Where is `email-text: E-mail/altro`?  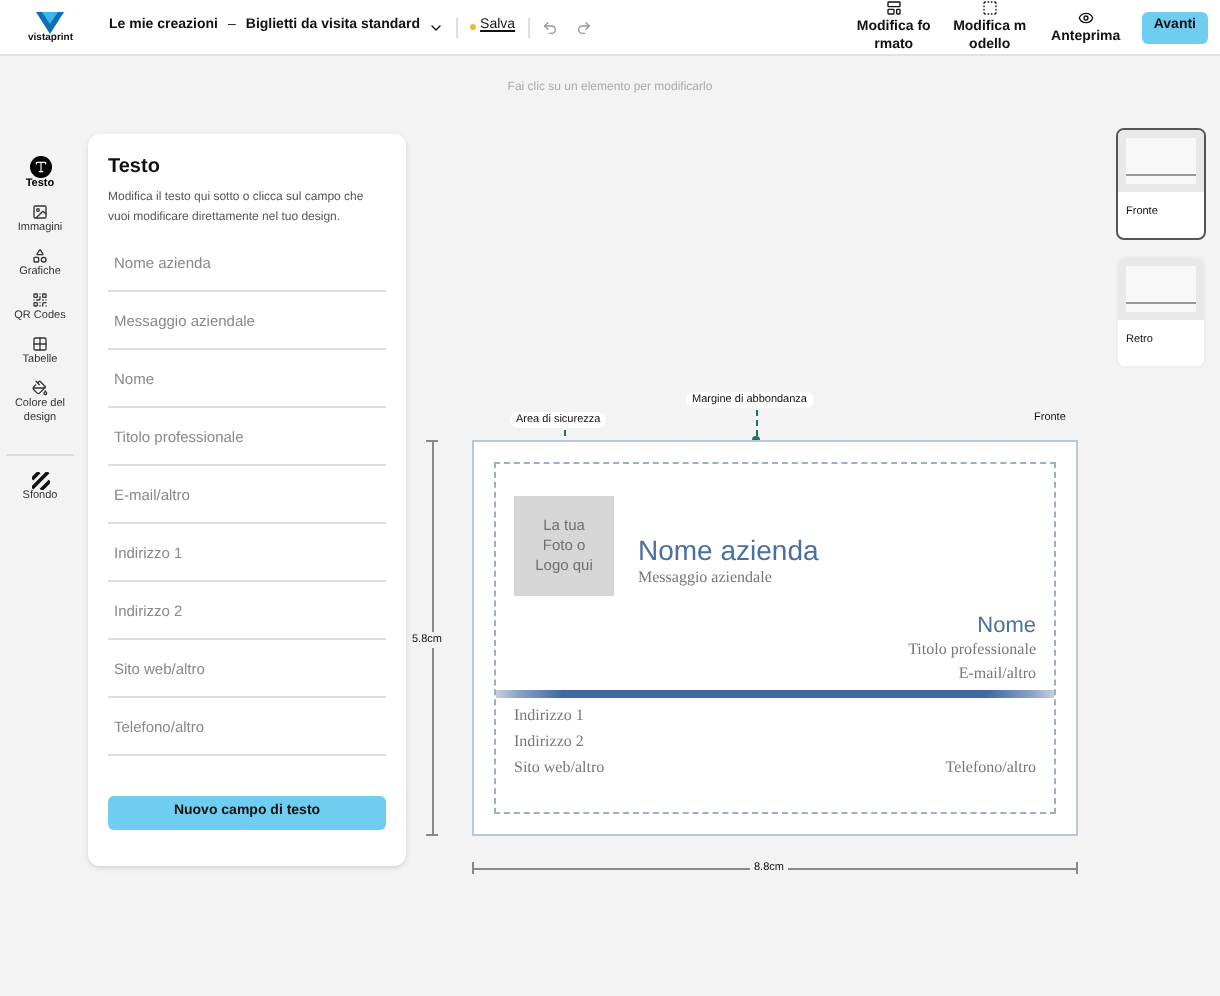
email-text: E-mail/altro is located at coordinates (997, 674).